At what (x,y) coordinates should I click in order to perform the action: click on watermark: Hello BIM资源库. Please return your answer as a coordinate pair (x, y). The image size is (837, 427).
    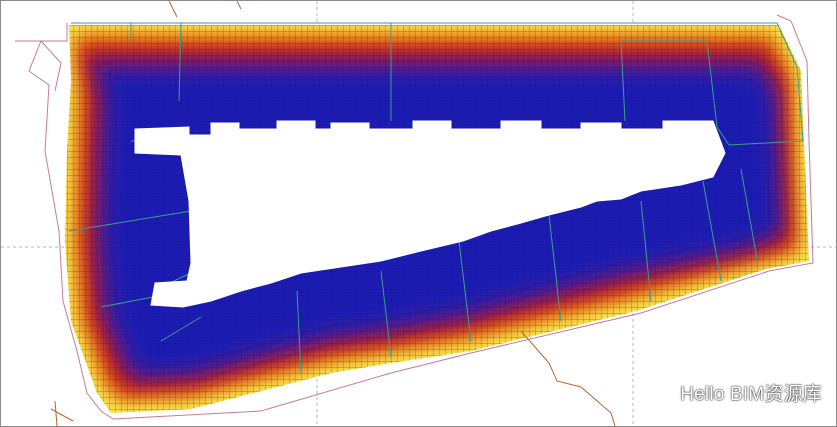
    Looking at the image, I should click on (736, 392).